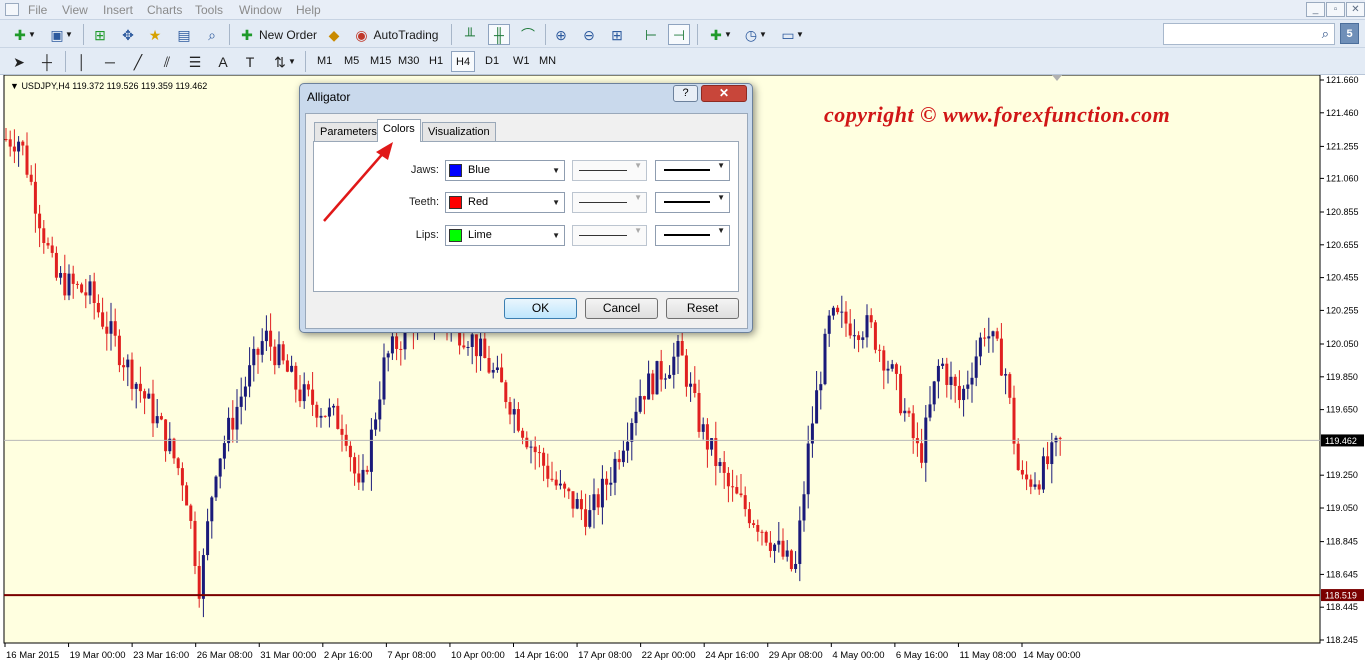  I want to click on text-label-button: T, so click(250, 61).